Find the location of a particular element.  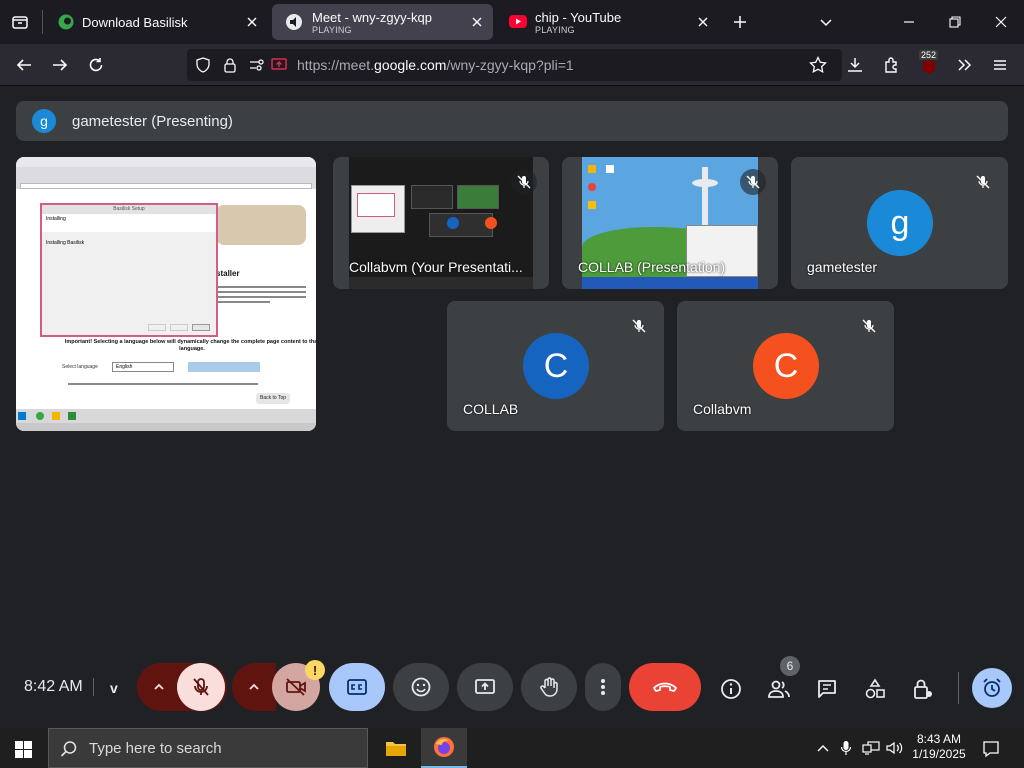

reload-icon is located at coordinates (96, 65).